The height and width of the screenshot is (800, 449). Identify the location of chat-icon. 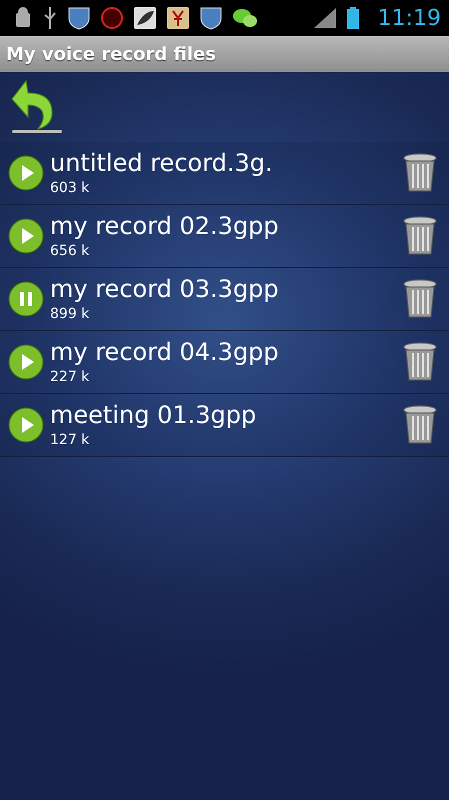
(245, 18).